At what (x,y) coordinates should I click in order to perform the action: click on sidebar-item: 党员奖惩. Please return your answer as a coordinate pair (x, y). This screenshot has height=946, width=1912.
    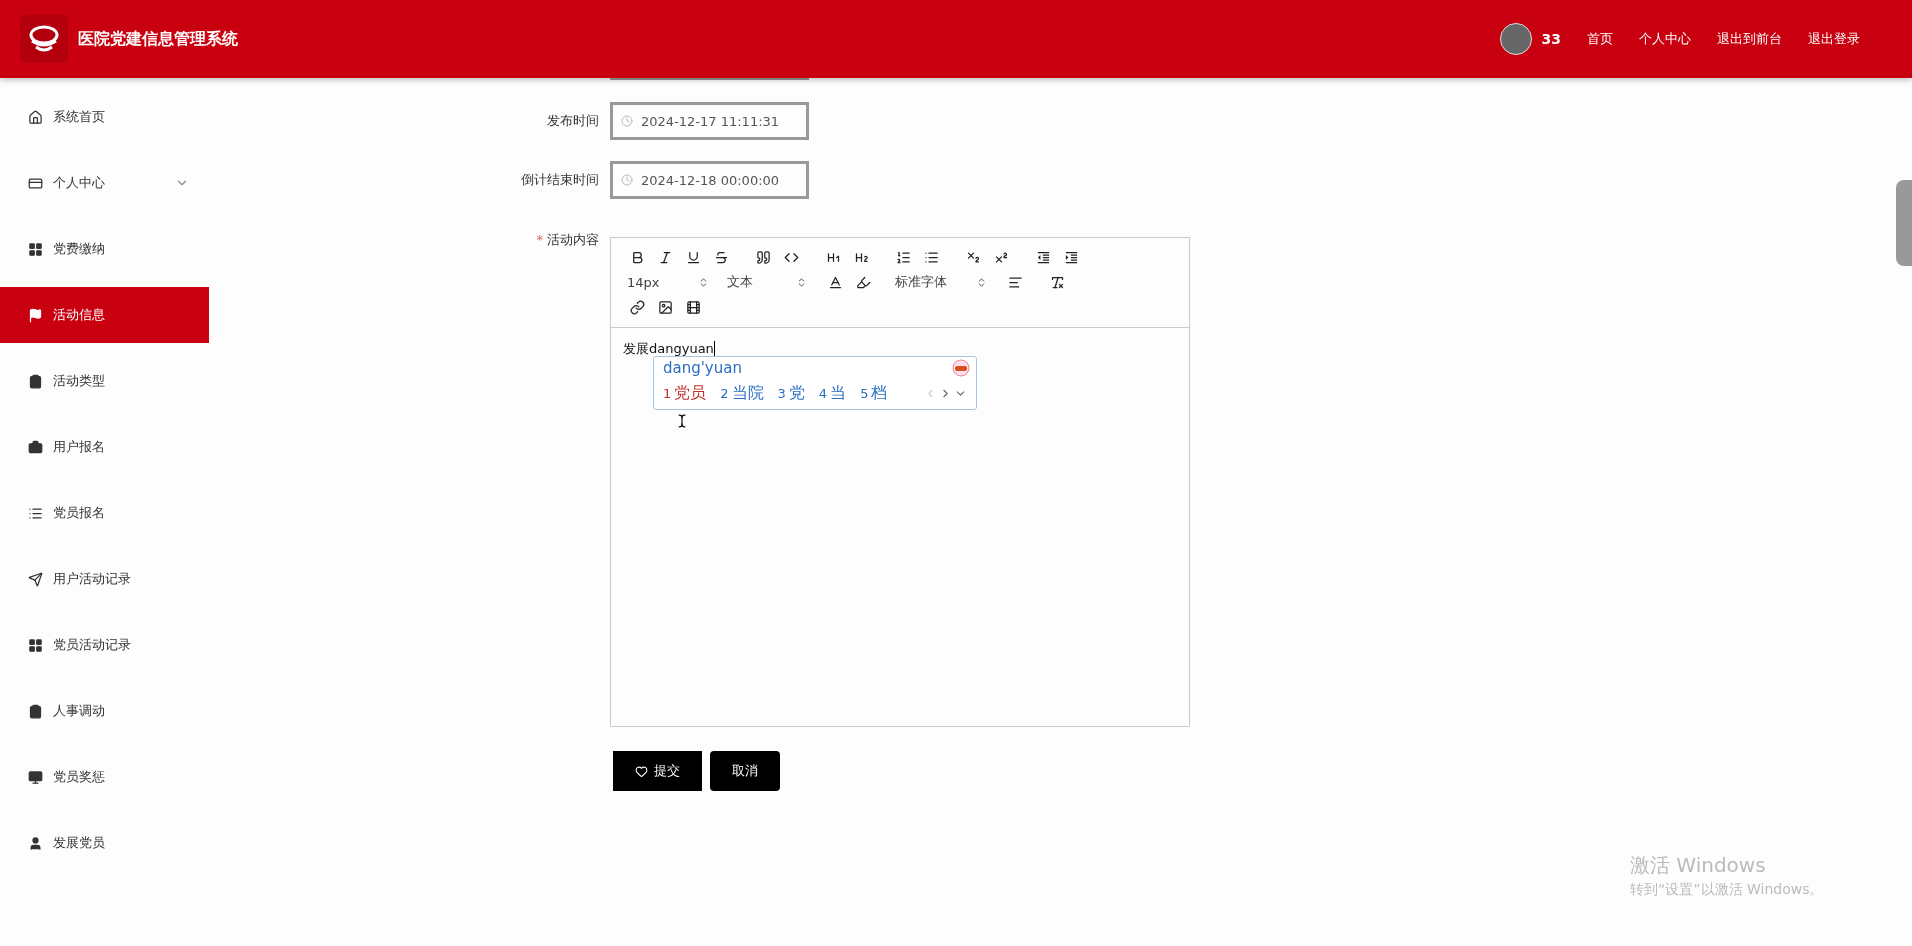
    Looking at the image, I should click on (104, 777).